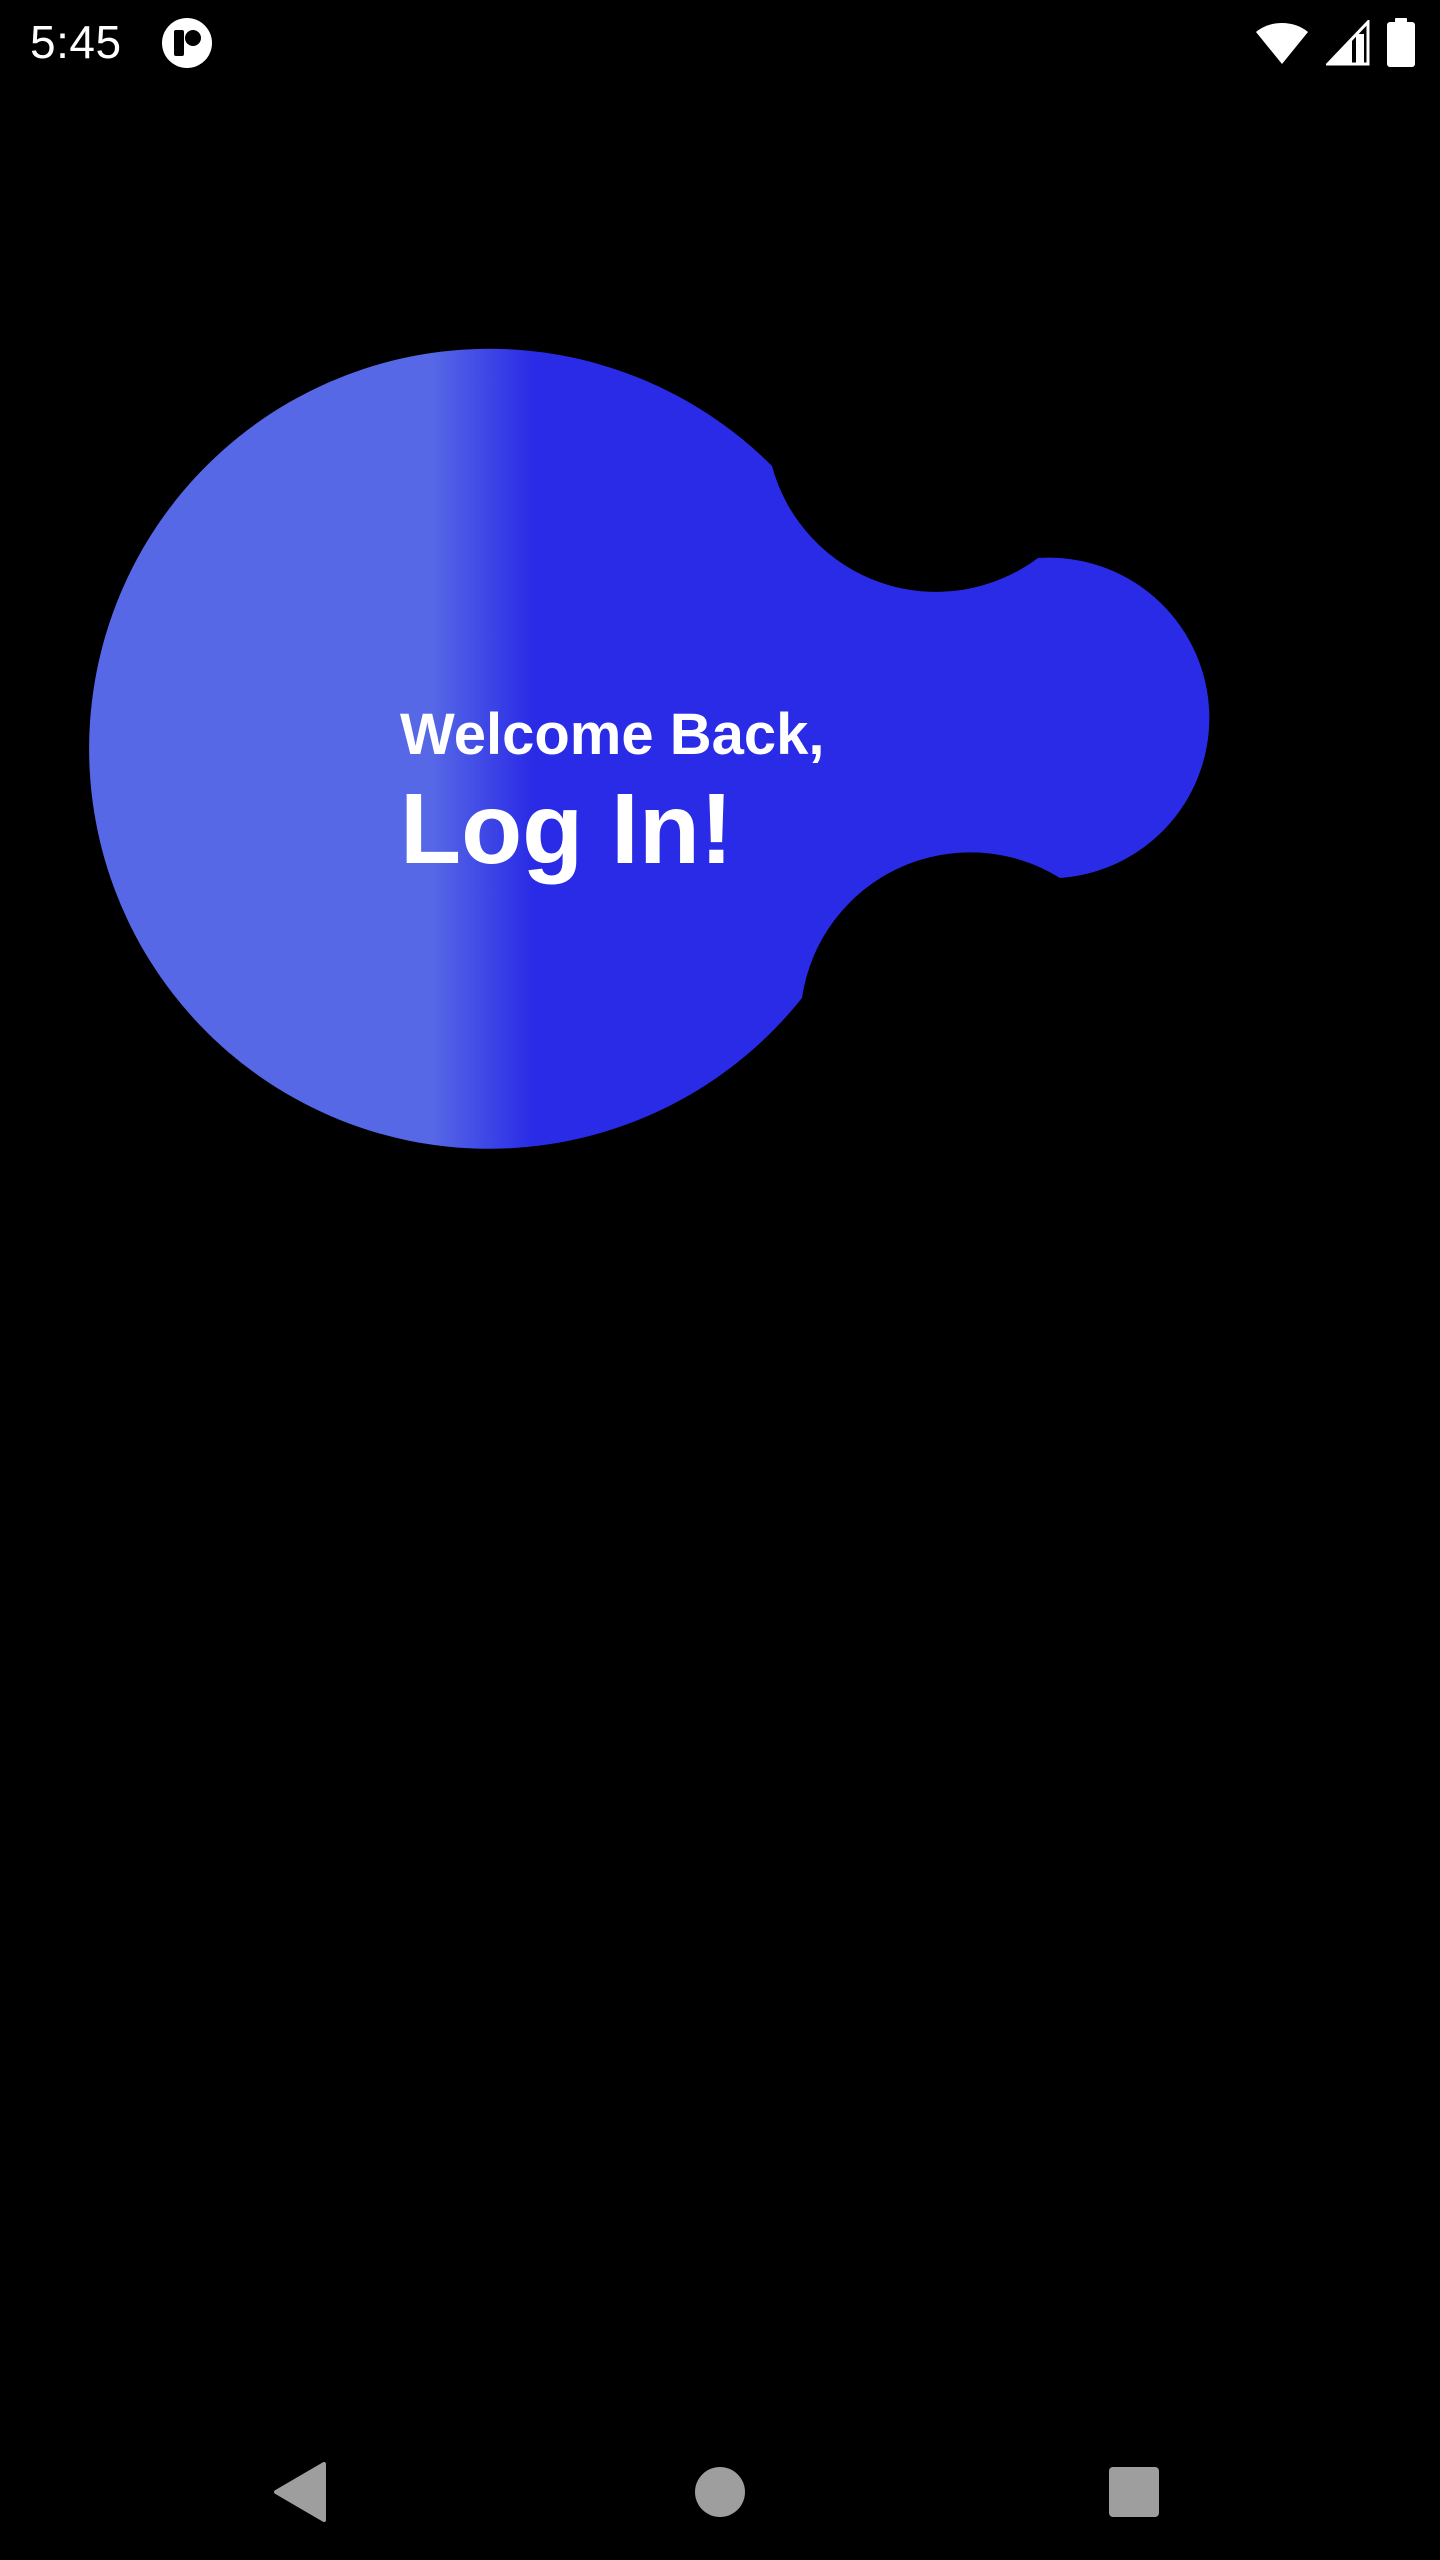 The image size is (1440, 2560). I want to click on back-button, so click(300, 2492).